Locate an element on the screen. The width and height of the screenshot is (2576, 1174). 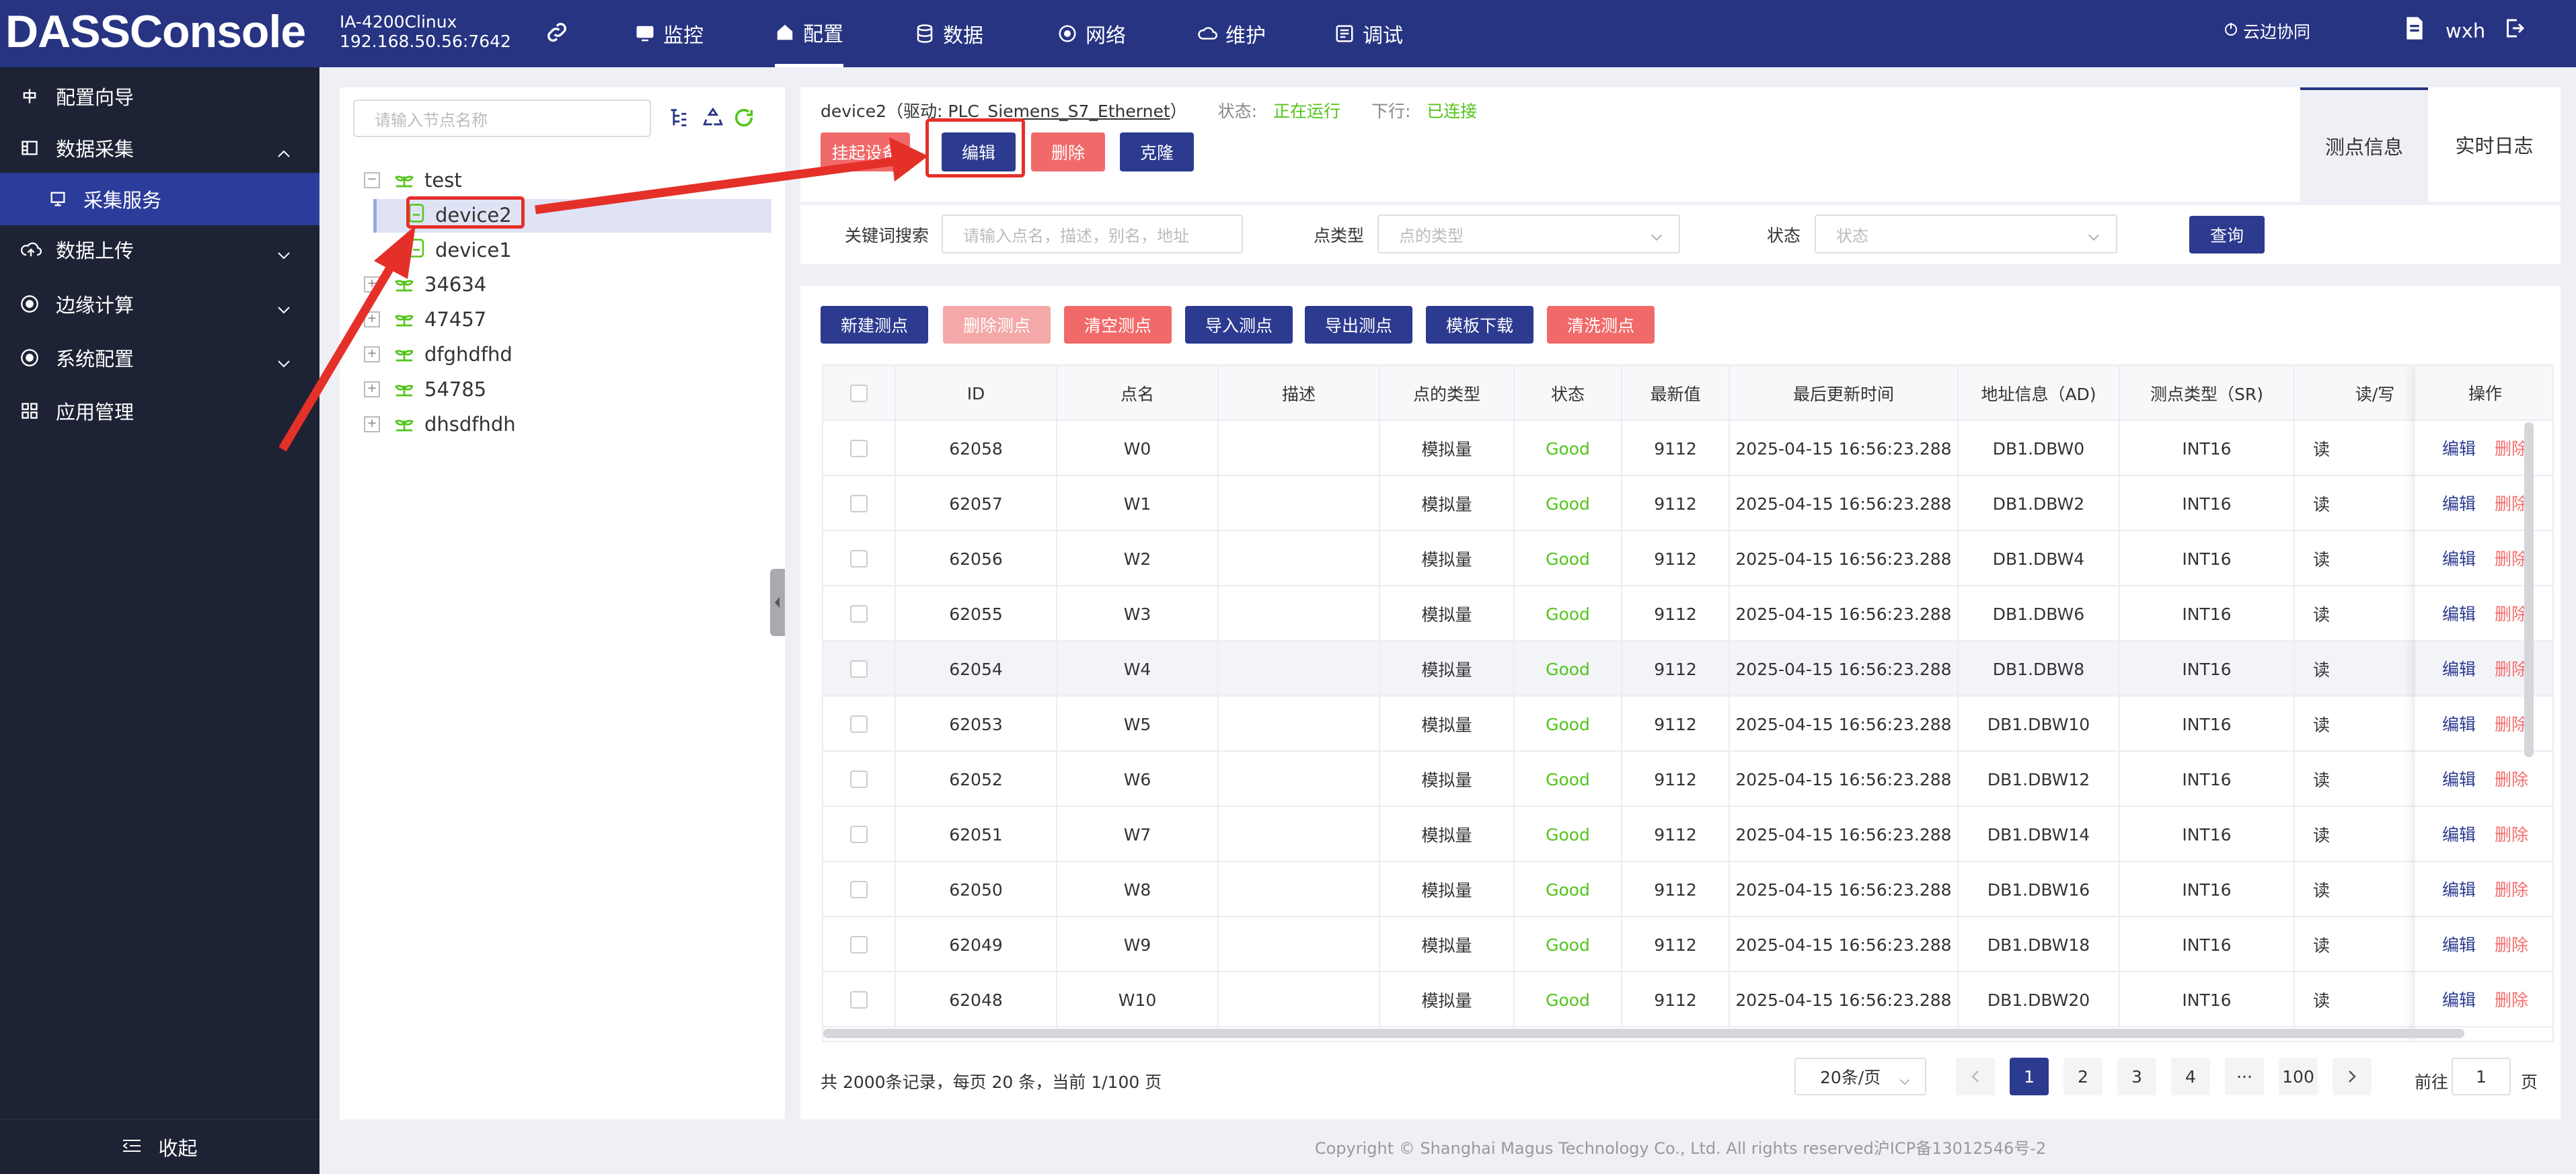
tree-node-dhsdfhdh: + dhsdfhdh is located at coordinates (440, 424).